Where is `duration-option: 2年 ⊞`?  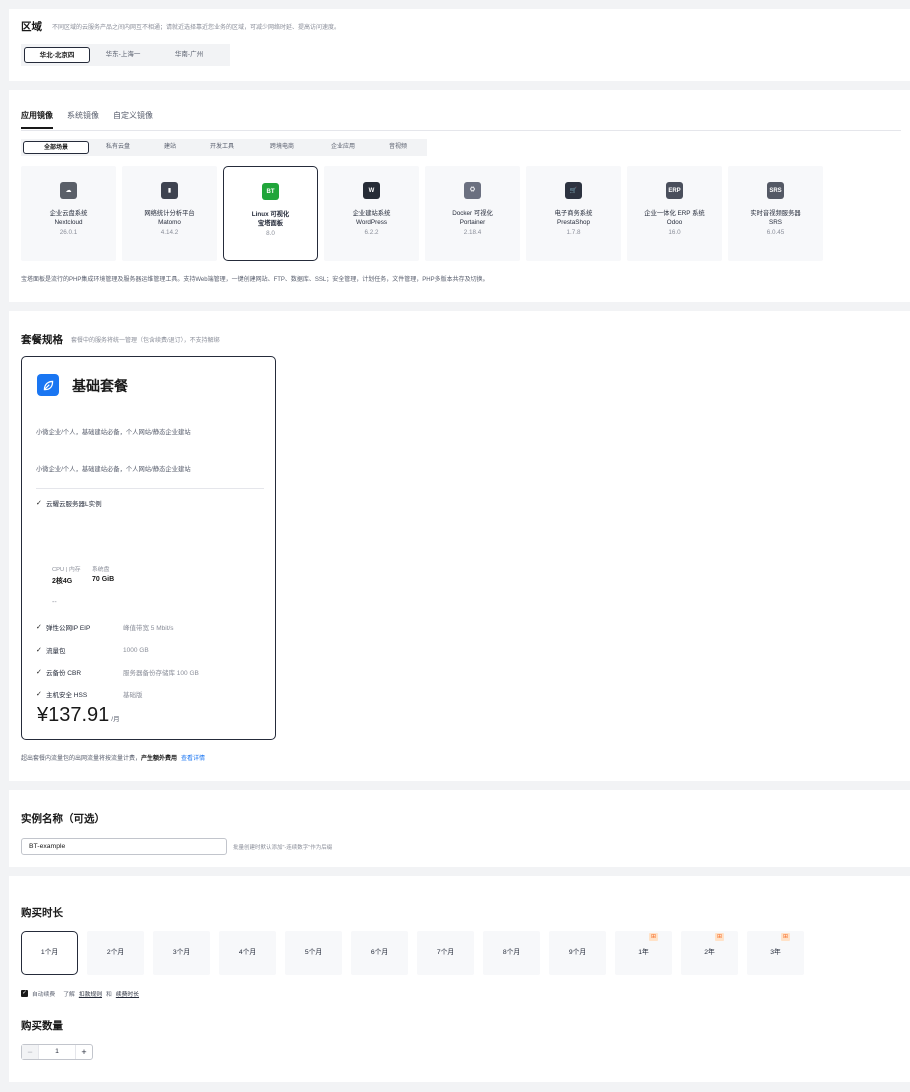 duration-option: 2年 ⊞ is located at coordinates (709, 953).